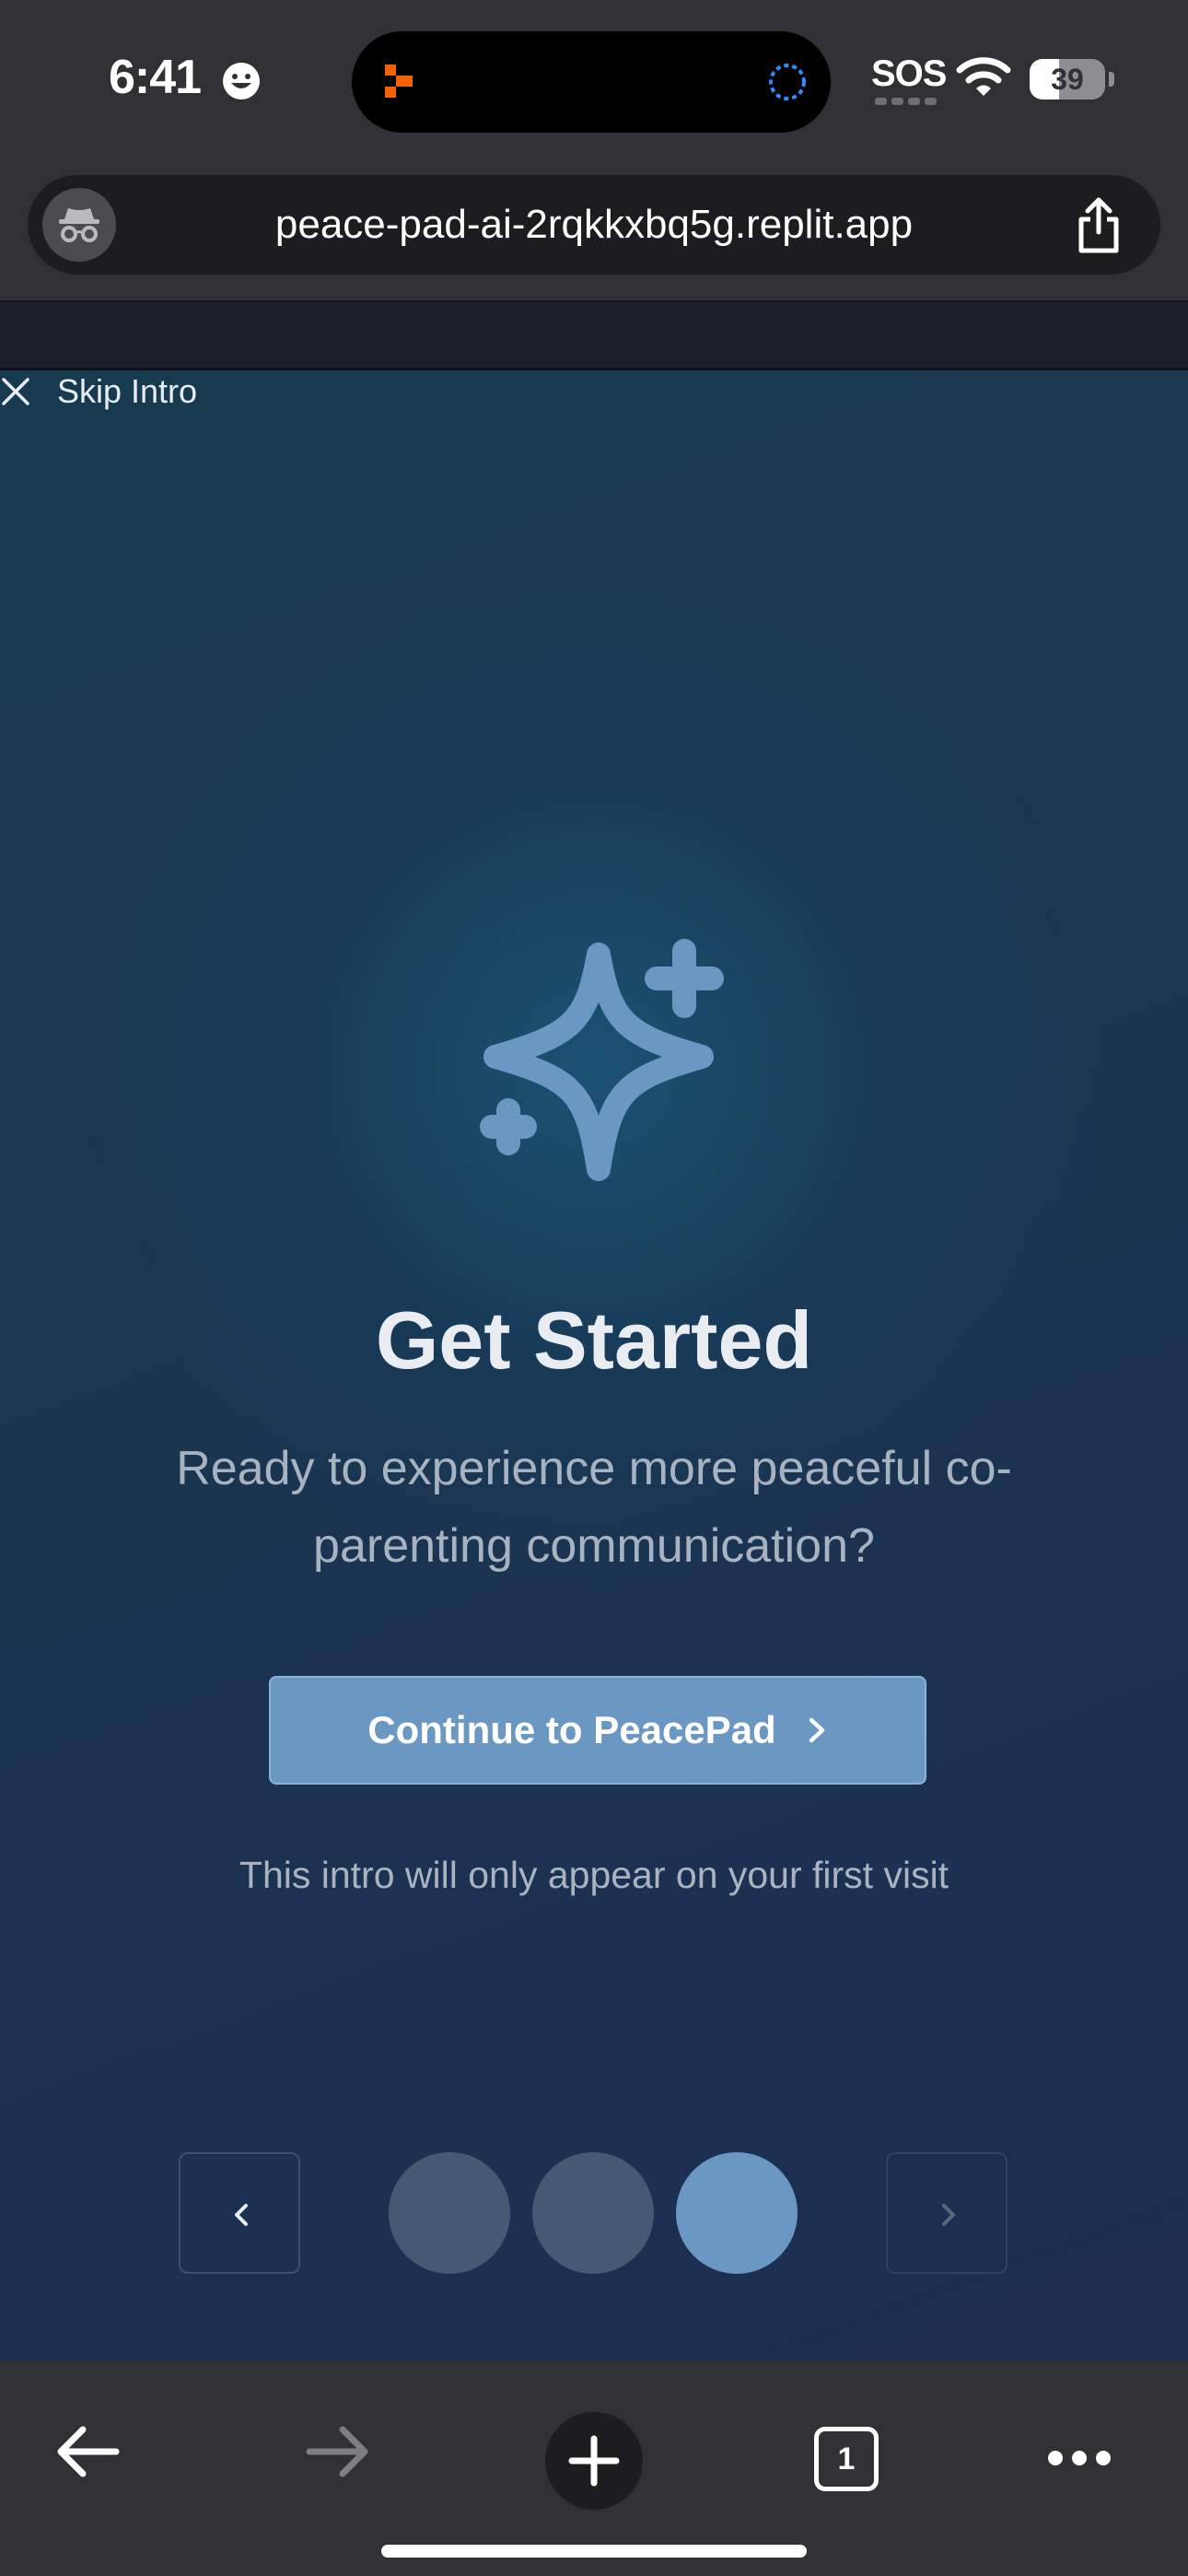  I want to click on recording-app-icon, so click(399, 81).